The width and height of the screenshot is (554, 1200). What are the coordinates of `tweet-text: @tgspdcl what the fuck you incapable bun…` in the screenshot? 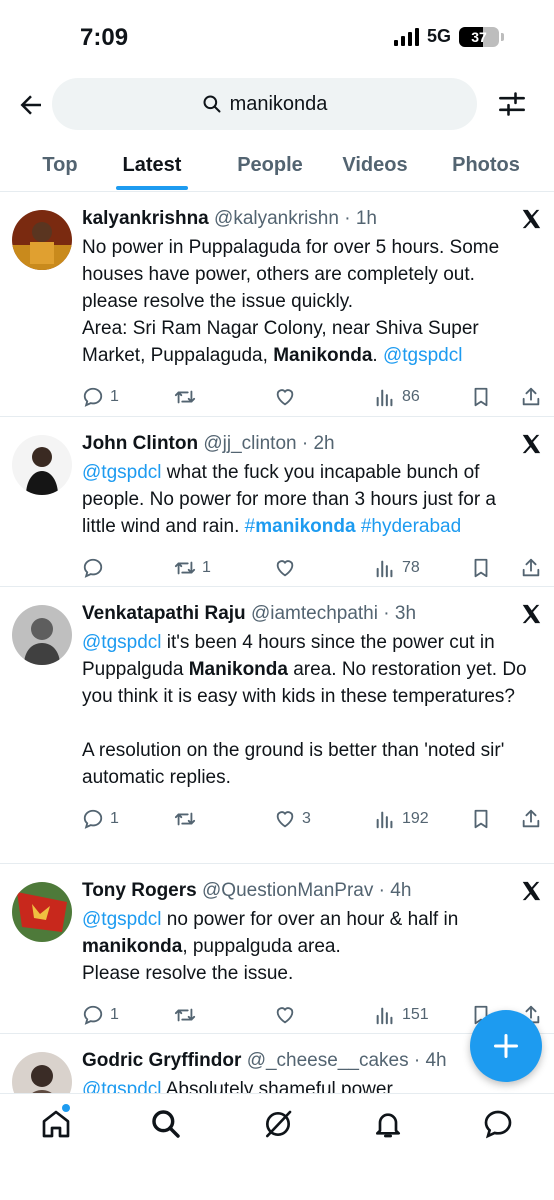 It's located at (289, 499).